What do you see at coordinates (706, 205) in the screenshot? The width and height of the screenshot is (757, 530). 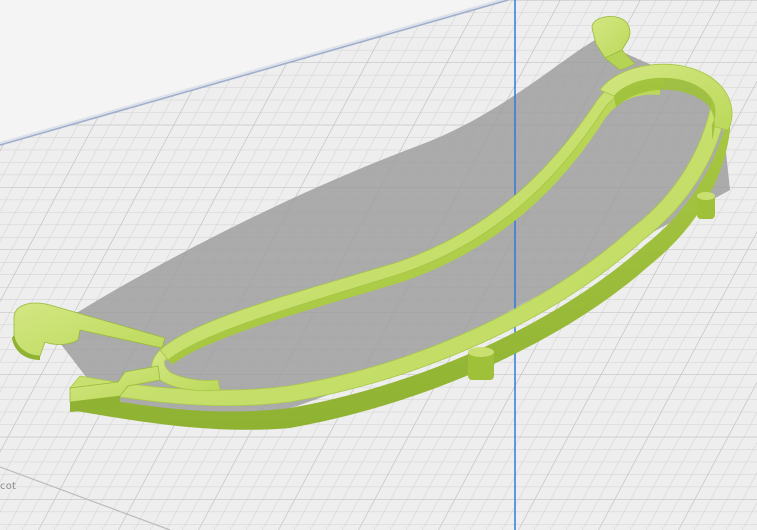 I see `model-peg-right` at bounding box center [706, 205].